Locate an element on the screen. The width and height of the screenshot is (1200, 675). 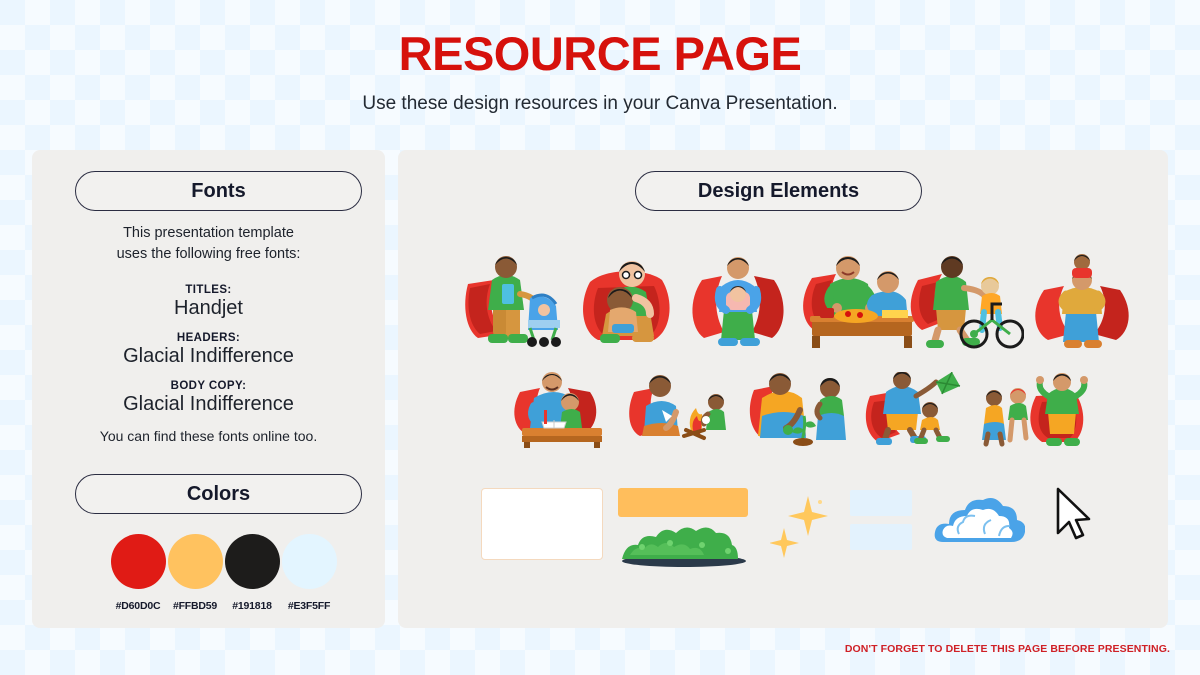
illustration-superhero-dad-holding-baby is located at coordinates (738, 302).